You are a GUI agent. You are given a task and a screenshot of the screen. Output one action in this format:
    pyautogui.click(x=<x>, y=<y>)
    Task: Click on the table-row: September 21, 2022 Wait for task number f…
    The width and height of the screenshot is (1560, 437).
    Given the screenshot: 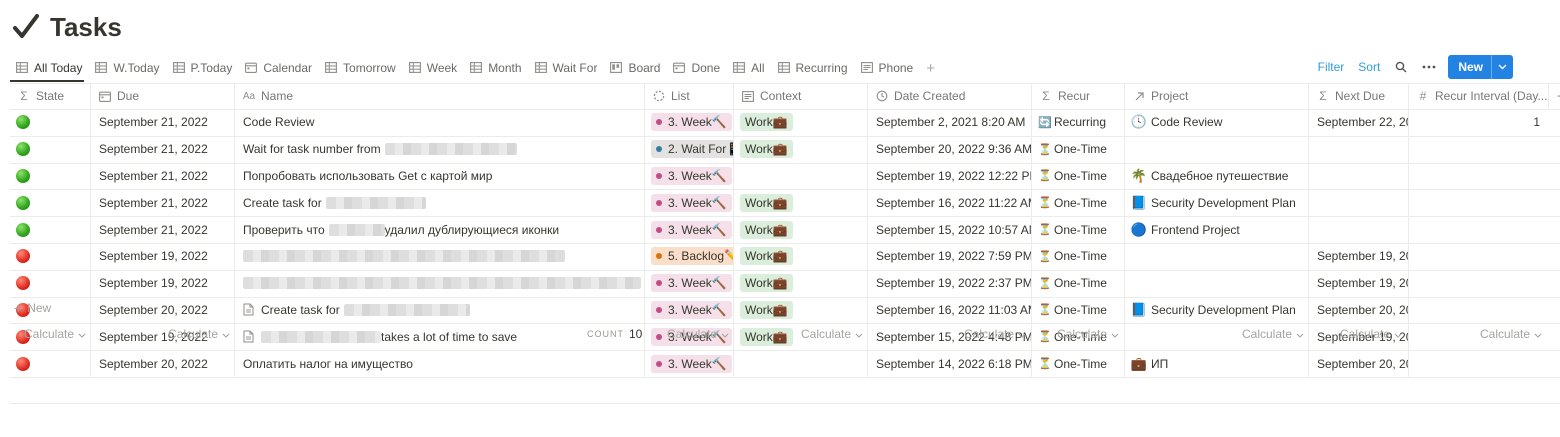 What is the action you would take?
    pyautogui.click(x=780, y=149)
    